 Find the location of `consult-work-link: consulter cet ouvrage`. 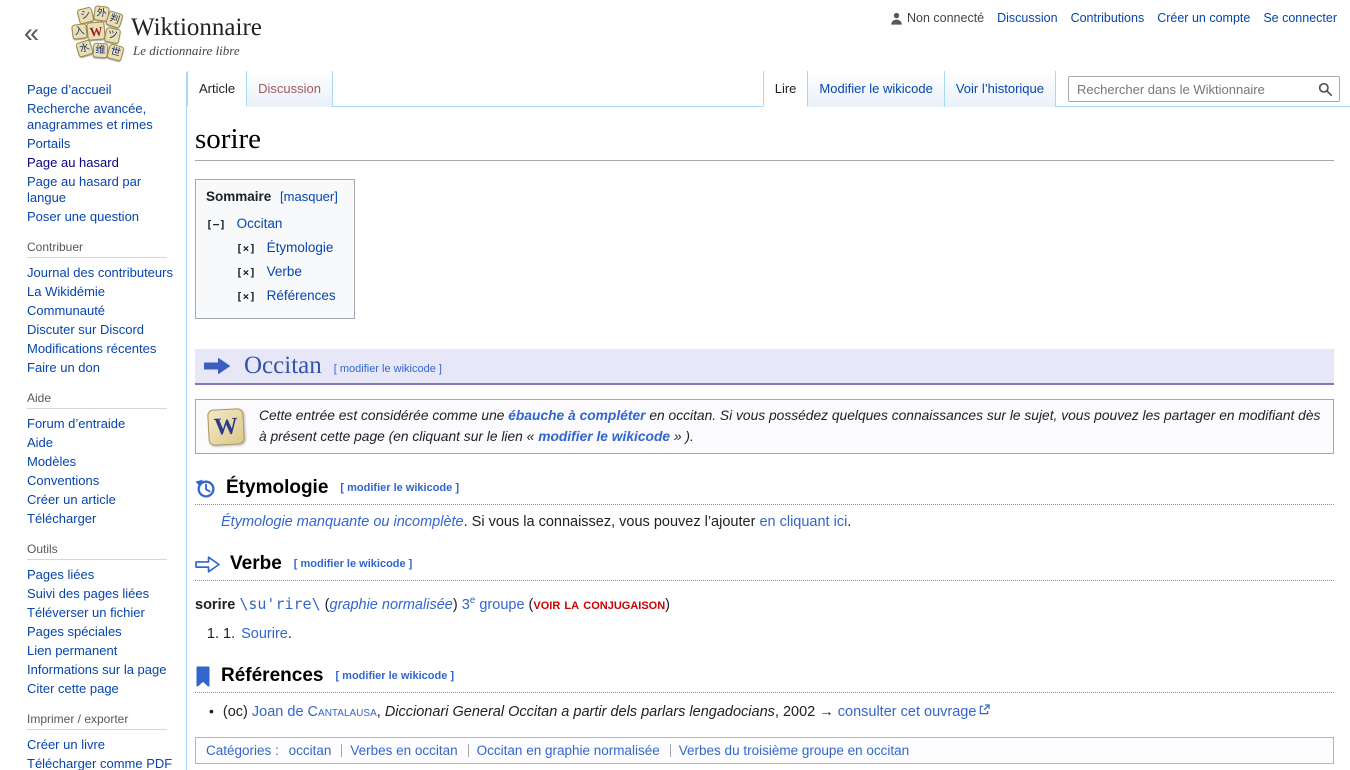

consult-work-link: consulter cet ouvrage is located at coordinates (907, 712).